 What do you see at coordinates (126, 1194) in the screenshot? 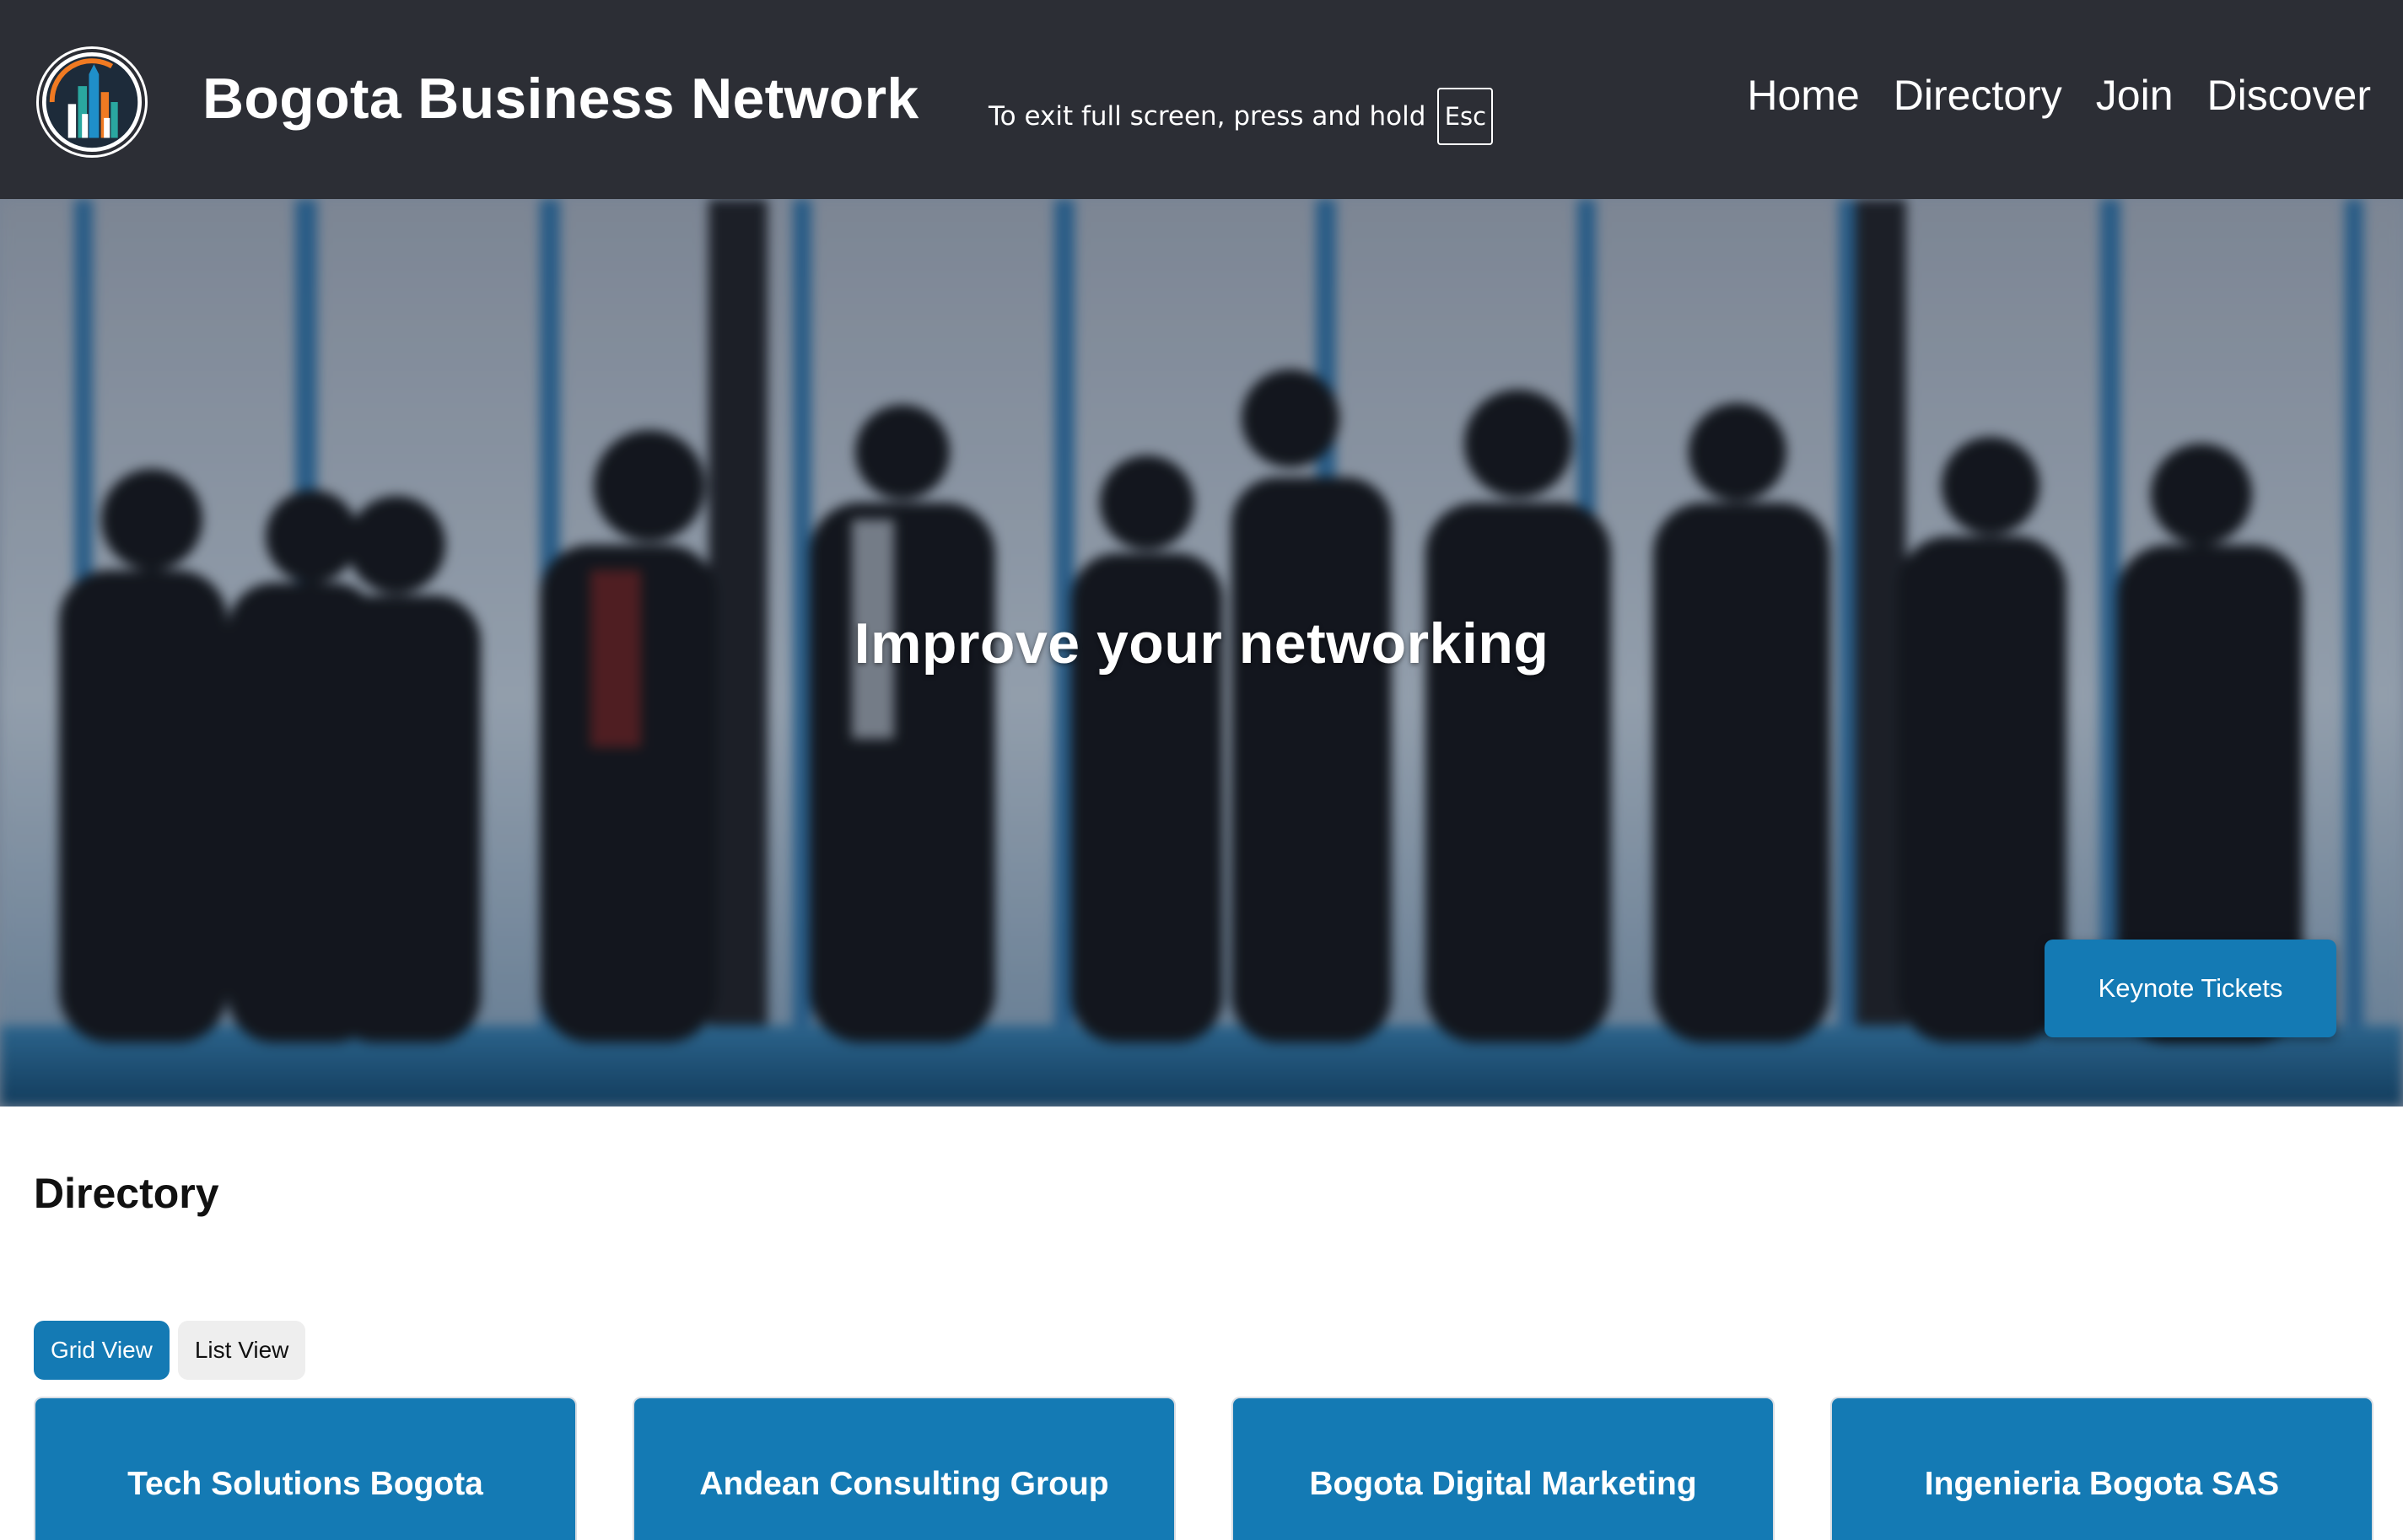
I see `directory-heading: Directory` at bounding box center [126, 1194].